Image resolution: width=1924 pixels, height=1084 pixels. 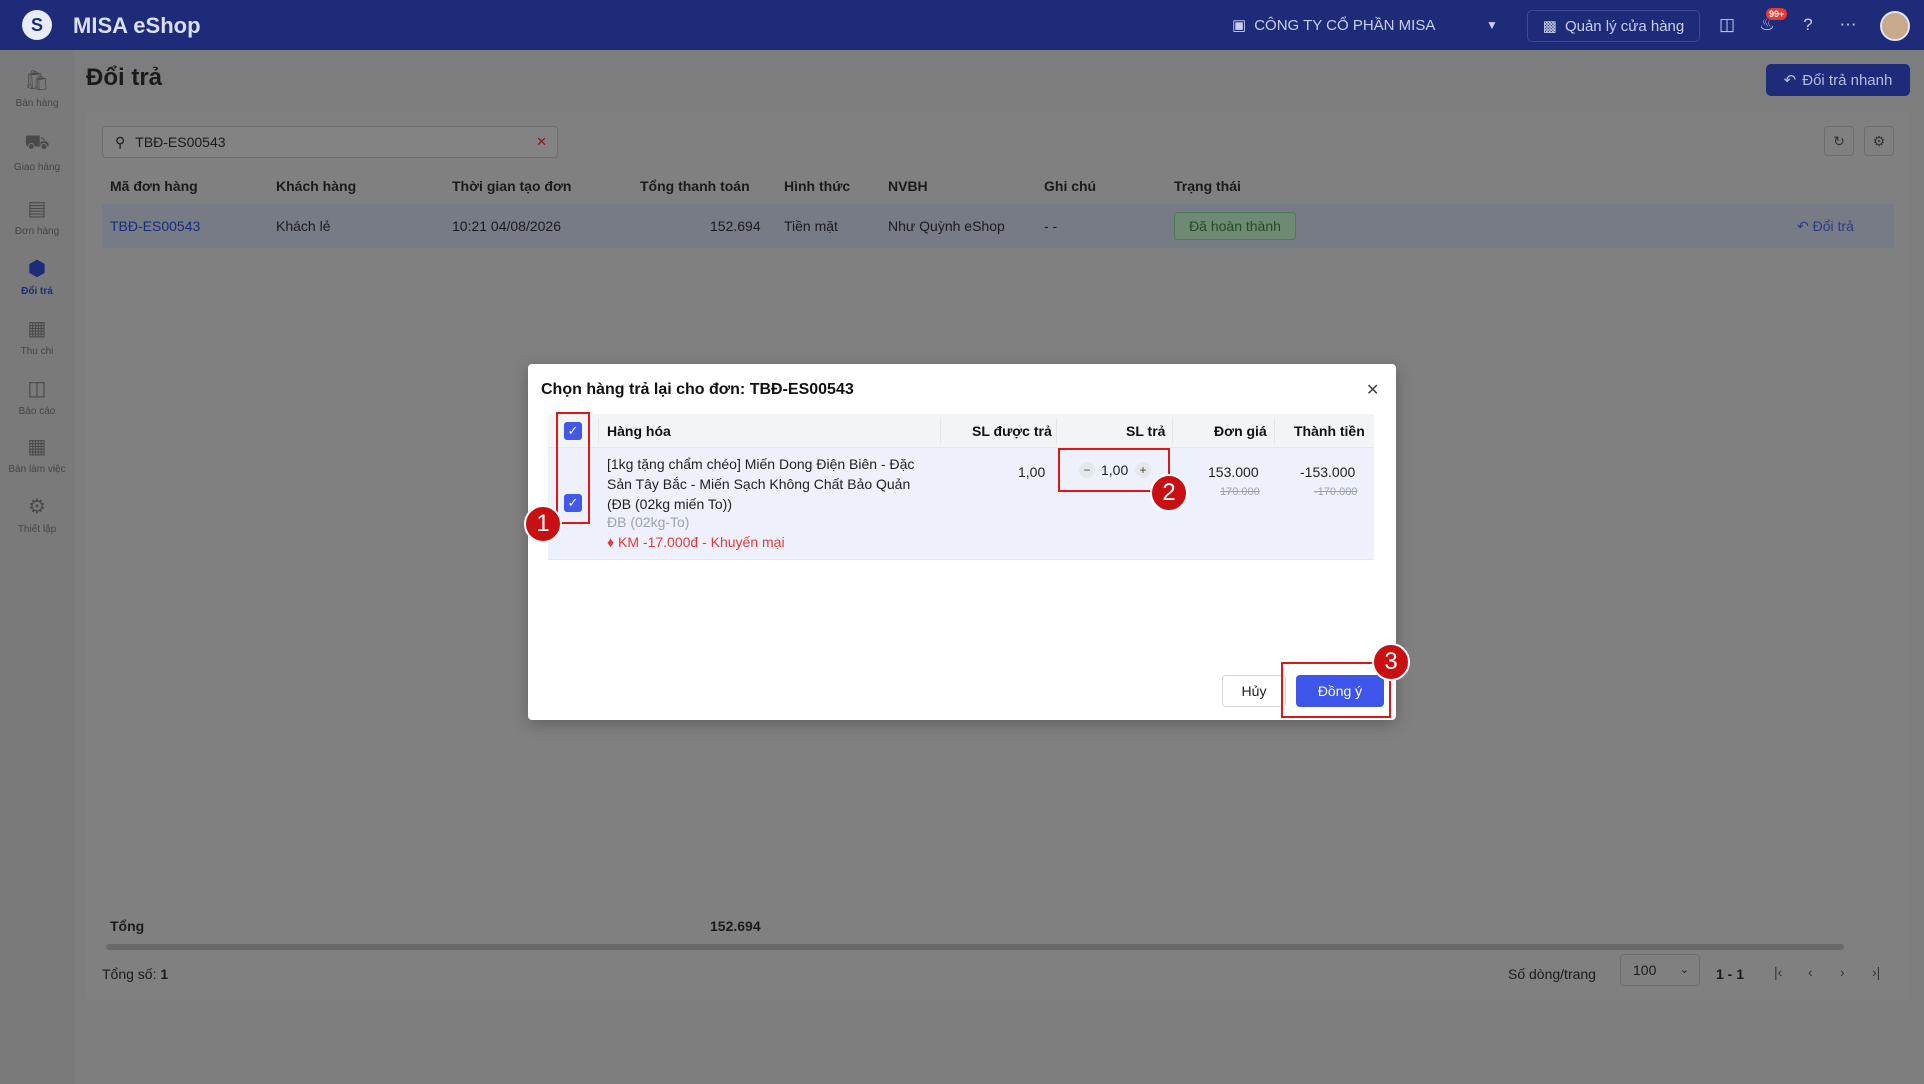 What do you see at coordinates (735, 226) in the screenshot?
I see `total-cell: 152.694` at bounding box center [735, 226].